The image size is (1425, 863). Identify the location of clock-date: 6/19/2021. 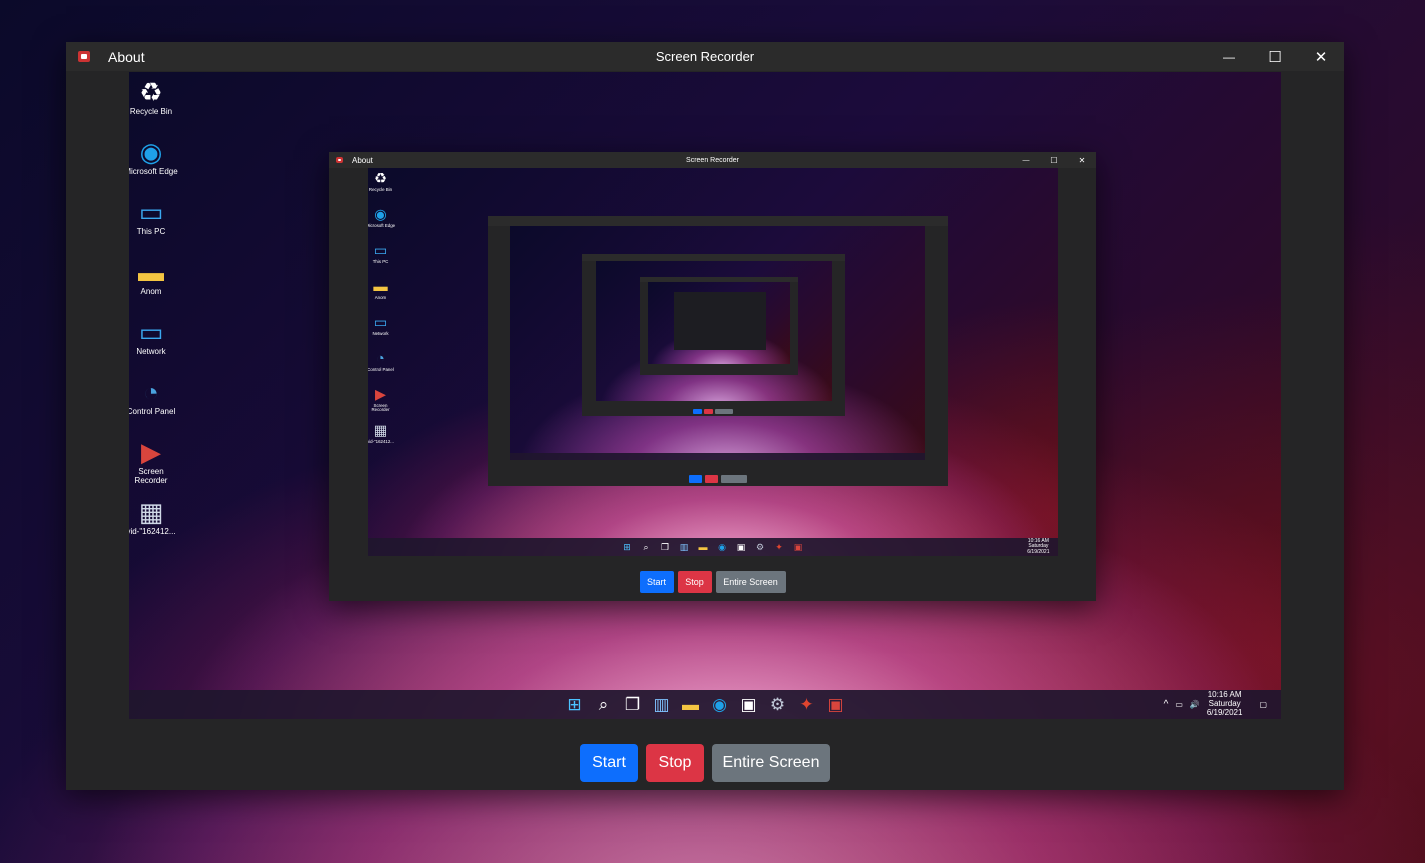
(1224, 712).